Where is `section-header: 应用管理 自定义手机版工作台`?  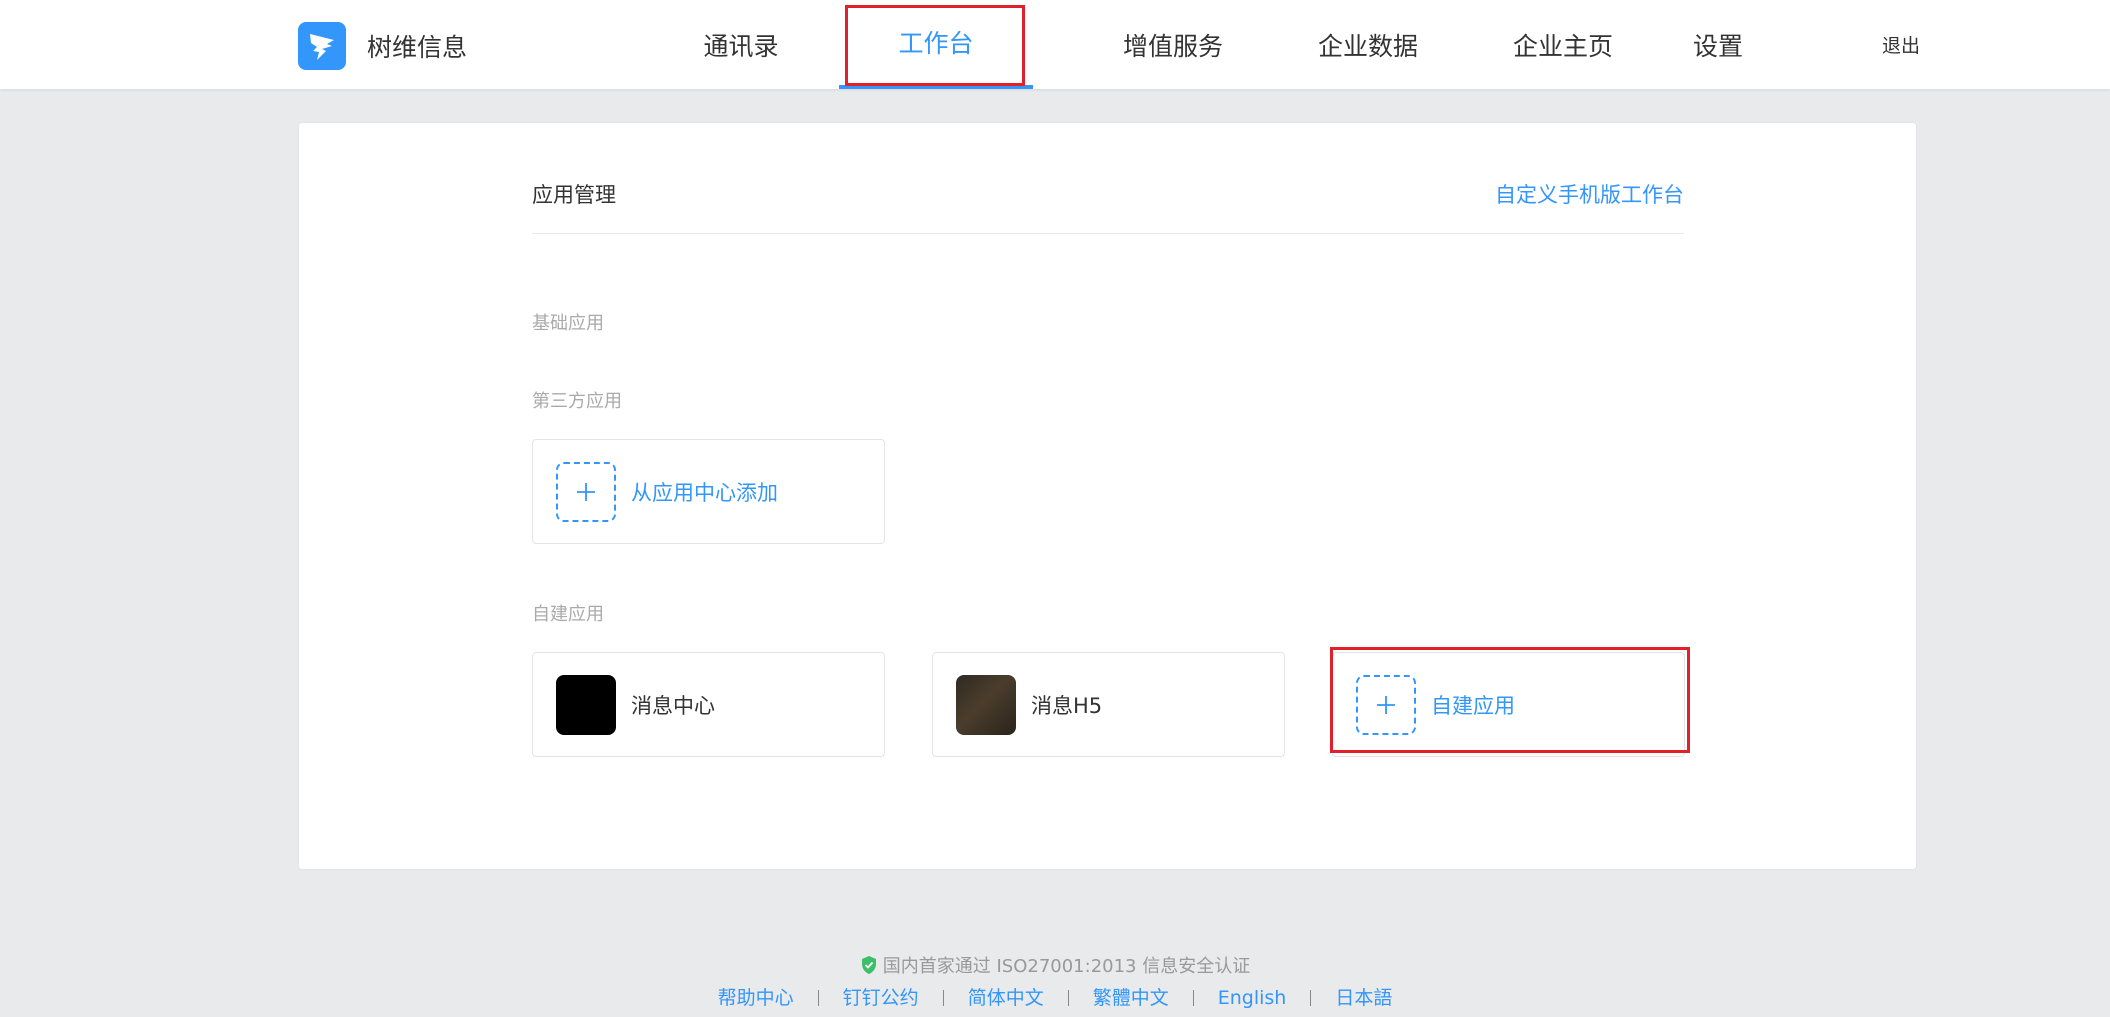
section-header: 应用管理 自定义手机版工作台 is located at coordinates (1108, 207).